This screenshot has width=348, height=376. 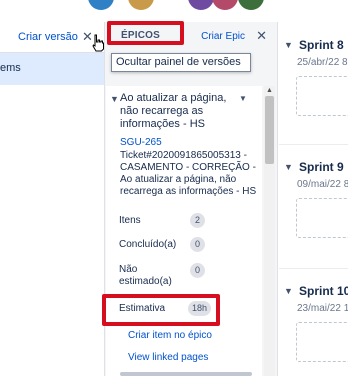 I want to click on stat-unestimated-label: Não estimado(a), so click(x=145, y=275).